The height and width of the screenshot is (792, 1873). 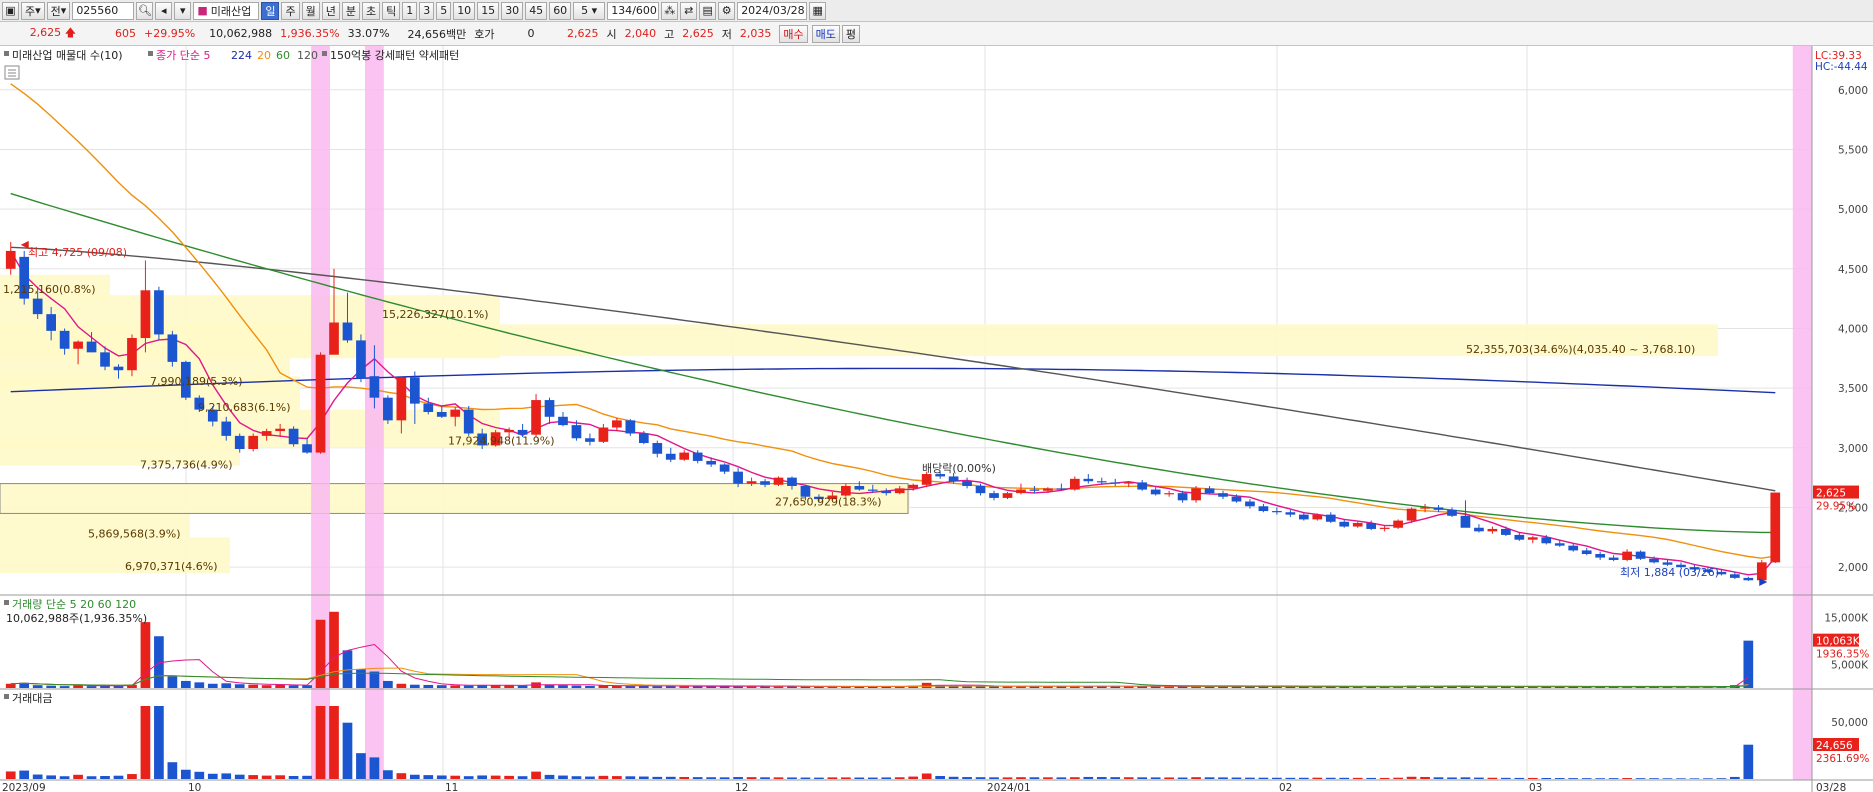 What do you see at coordinates (825, 33) in the screenshot?
I see `sell-button: 매도` at bounding box center [825, 33].